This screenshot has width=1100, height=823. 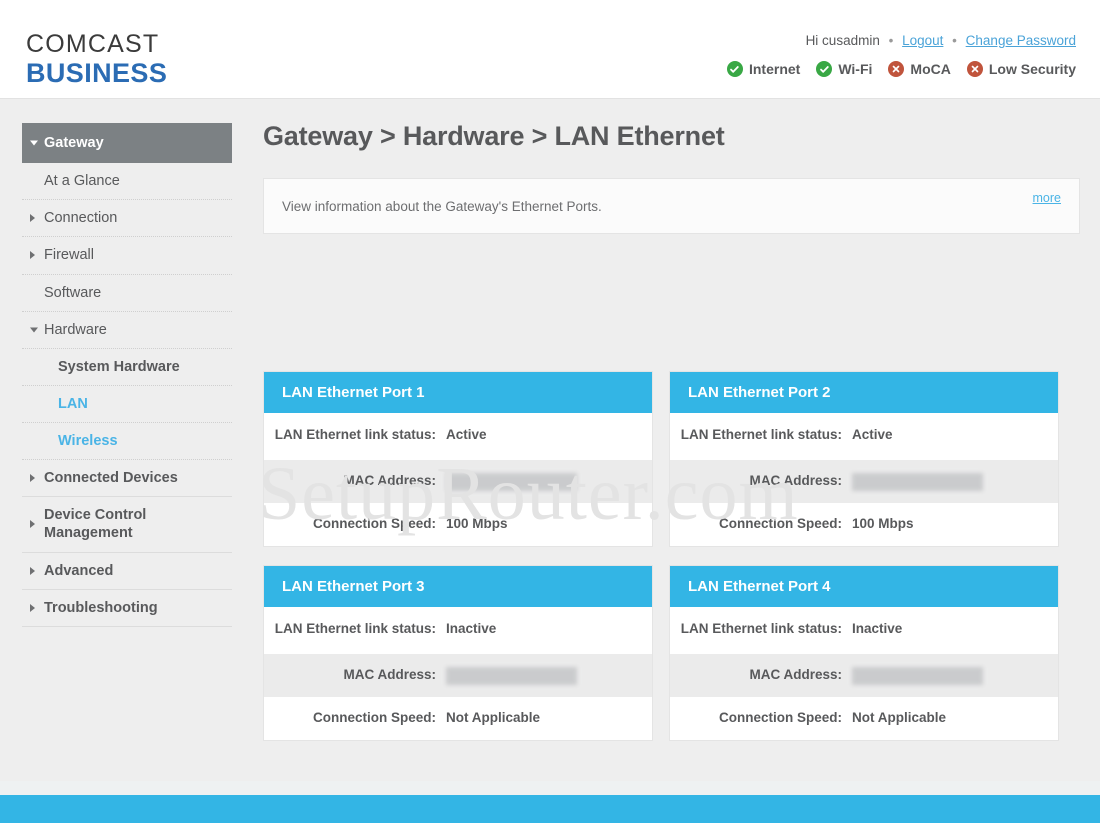 I want to click on page-title: Gateway > Hardware > LAN Ethernet, so click(x=494, y=136).